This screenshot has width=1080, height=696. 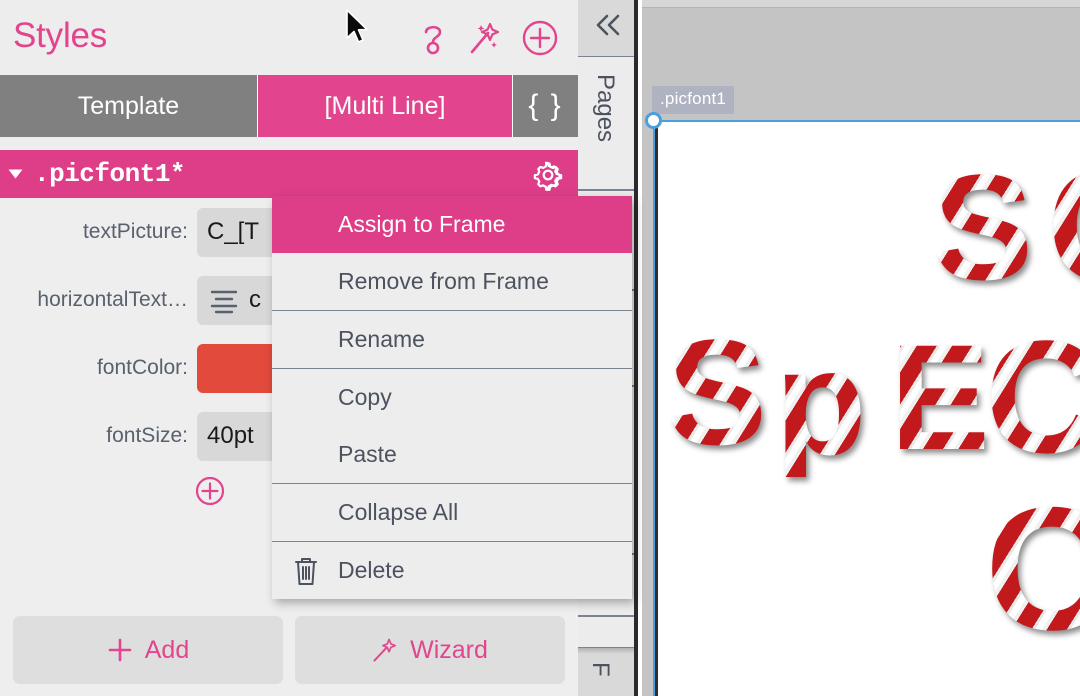 I want to click on menu-item-collapse-all: Collapse All, so click(x=452, y=512).